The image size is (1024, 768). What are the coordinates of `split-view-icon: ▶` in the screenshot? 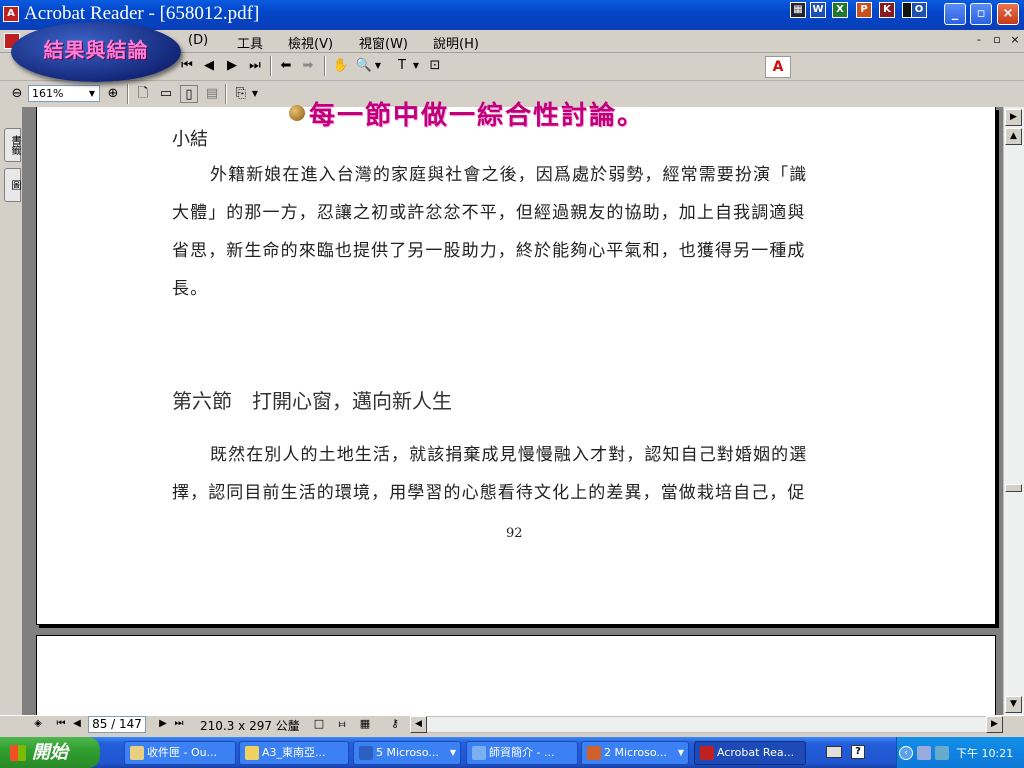 It's located at (1013, 117).